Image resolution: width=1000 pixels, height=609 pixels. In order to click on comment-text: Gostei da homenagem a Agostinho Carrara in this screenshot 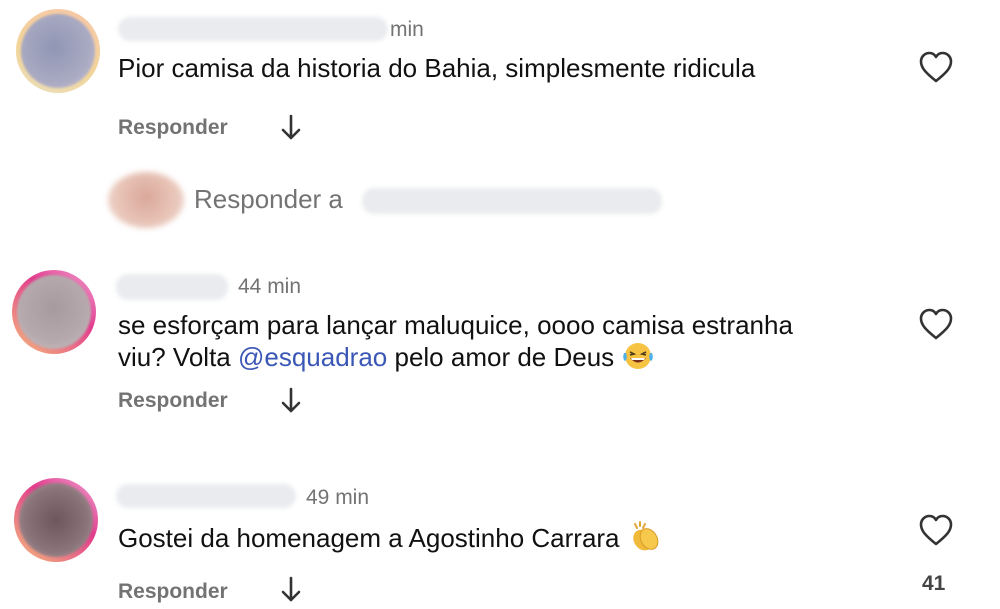, I will do `click(390, 539)`.